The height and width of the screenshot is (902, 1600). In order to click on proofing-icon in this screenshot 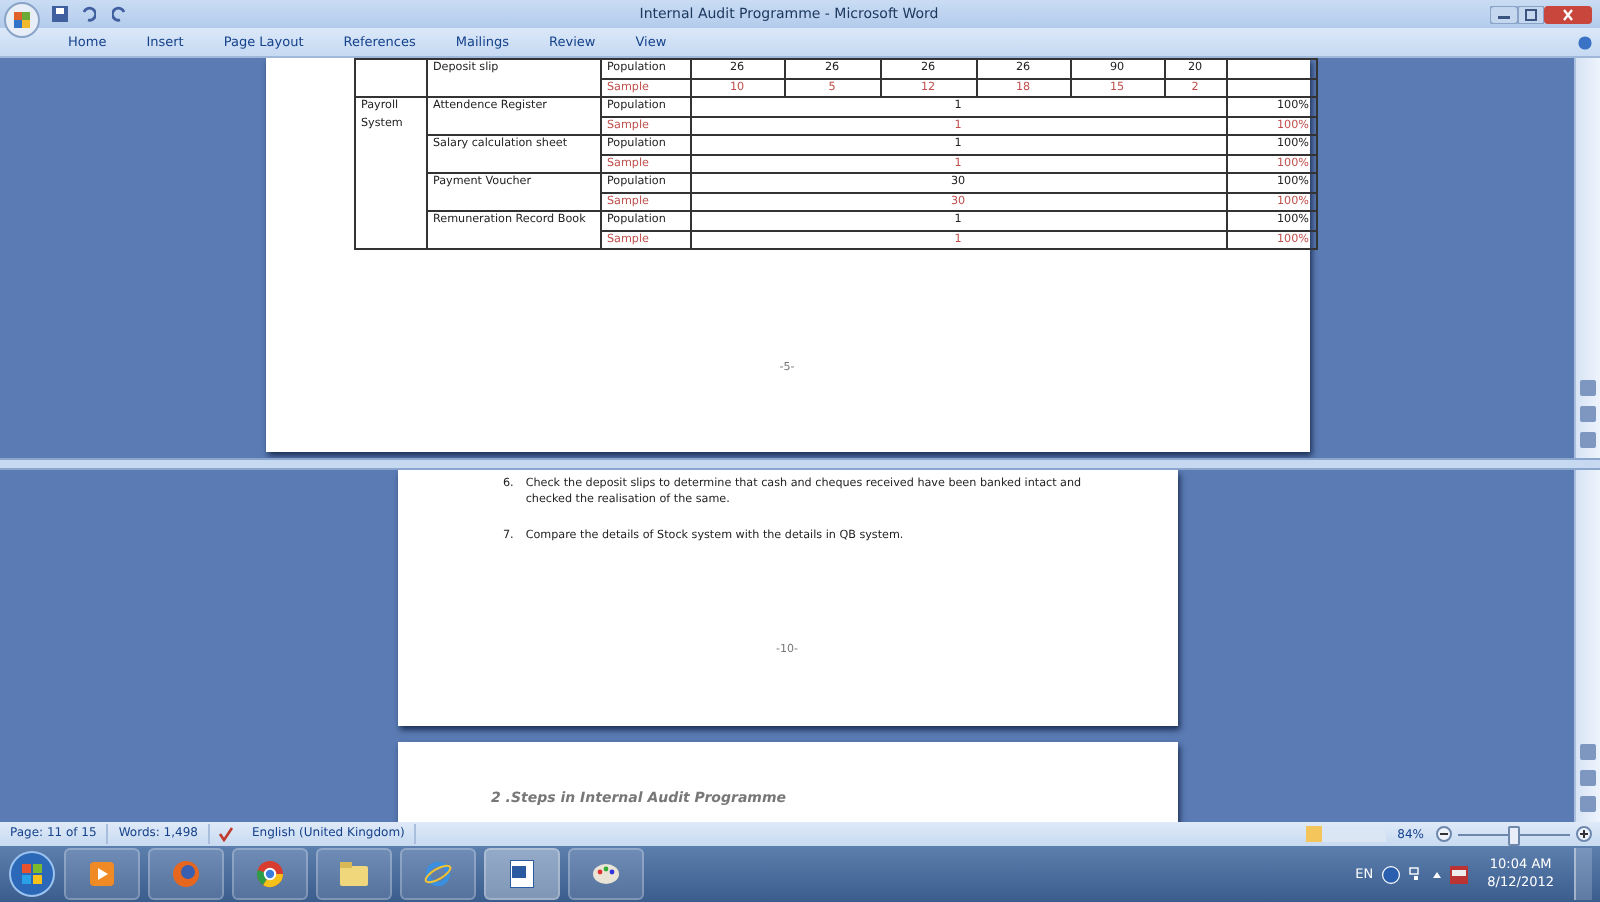, I will do `click(225, 834)`.